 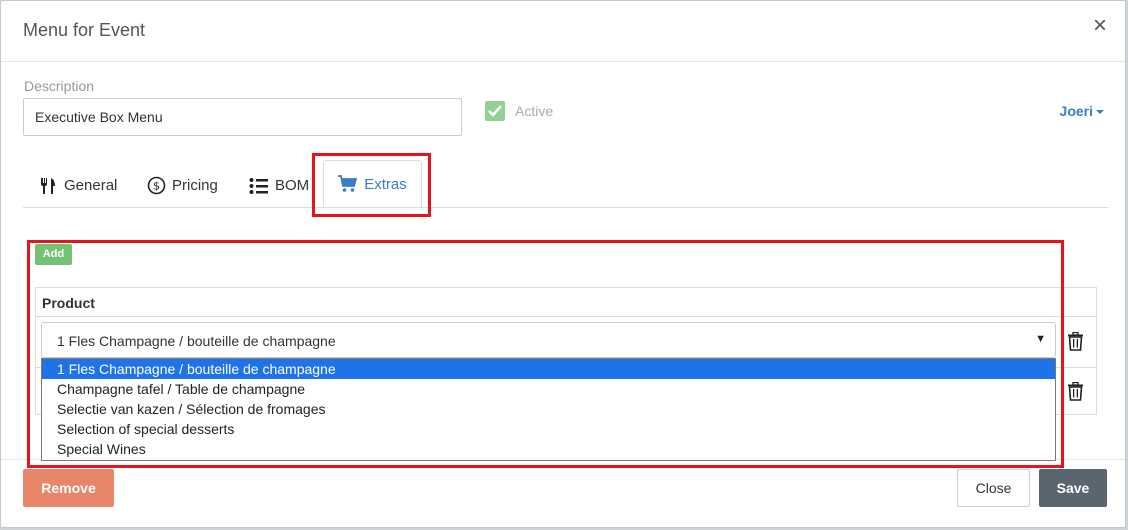 I want to click on modal-header: Menu for Event ×, so click(x=563, y=31).